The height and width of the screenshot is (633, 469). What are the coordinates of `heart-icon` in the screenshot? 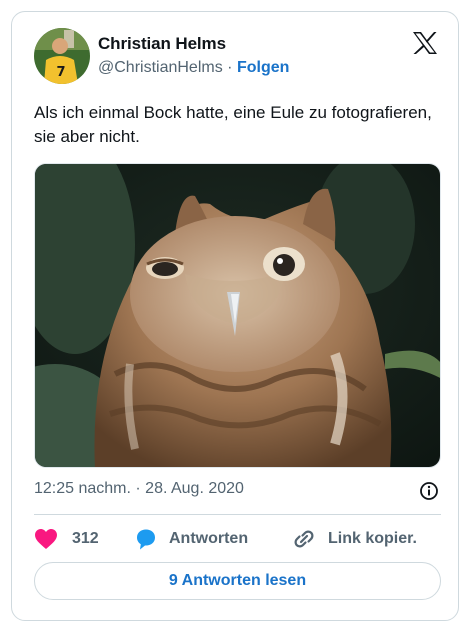 It's located at (46, 539).